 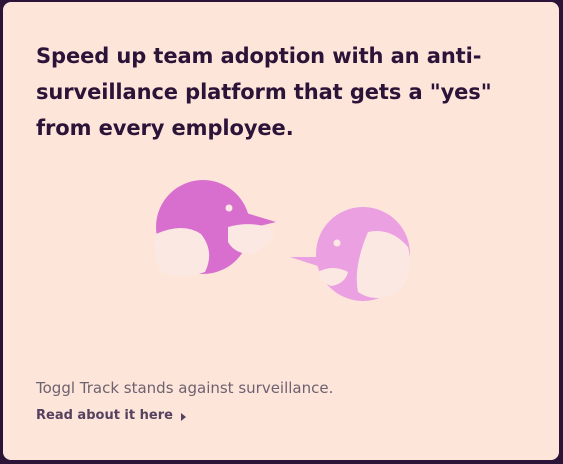 What do you see at coordinates (183, 416) in the screenshot?
I see `chevron-right-icon` at bounding box center [183, 416].